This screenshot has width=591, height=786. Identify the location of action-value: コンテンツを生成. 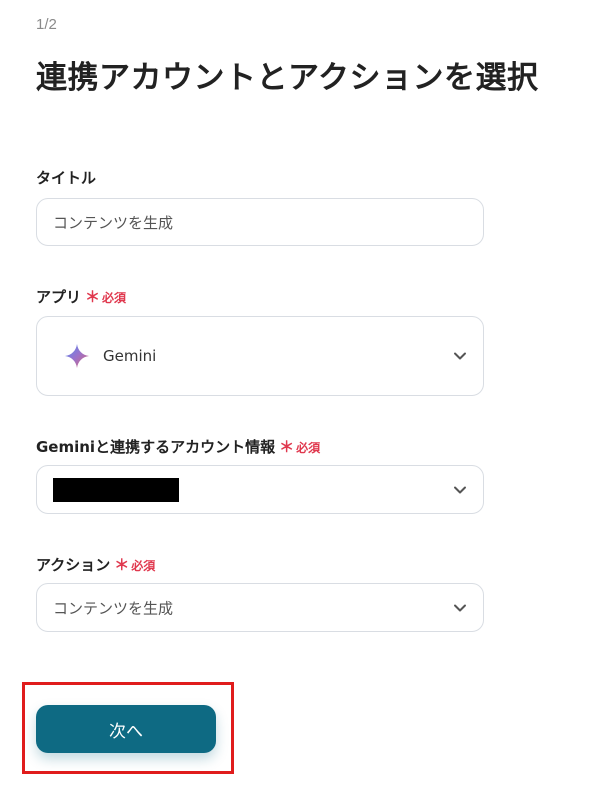
(113, 608).